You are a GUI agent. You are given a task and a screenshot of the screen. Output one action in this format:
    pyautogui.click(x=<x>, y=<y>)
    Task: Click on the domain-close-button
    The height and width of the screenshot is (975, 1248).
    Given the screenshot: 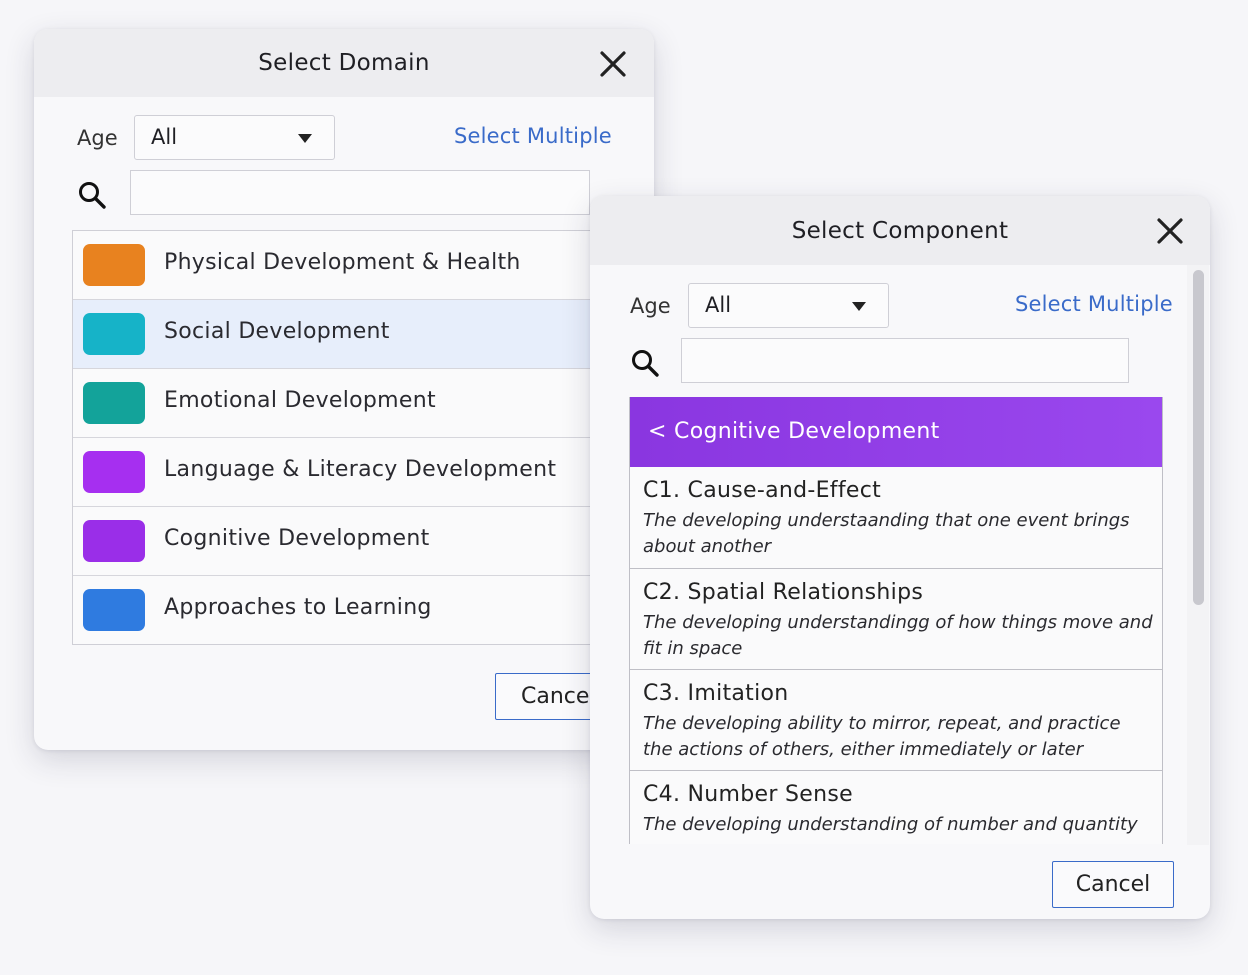 What is the action you would take?
    pyautogui.click(x=613, y=64)
    